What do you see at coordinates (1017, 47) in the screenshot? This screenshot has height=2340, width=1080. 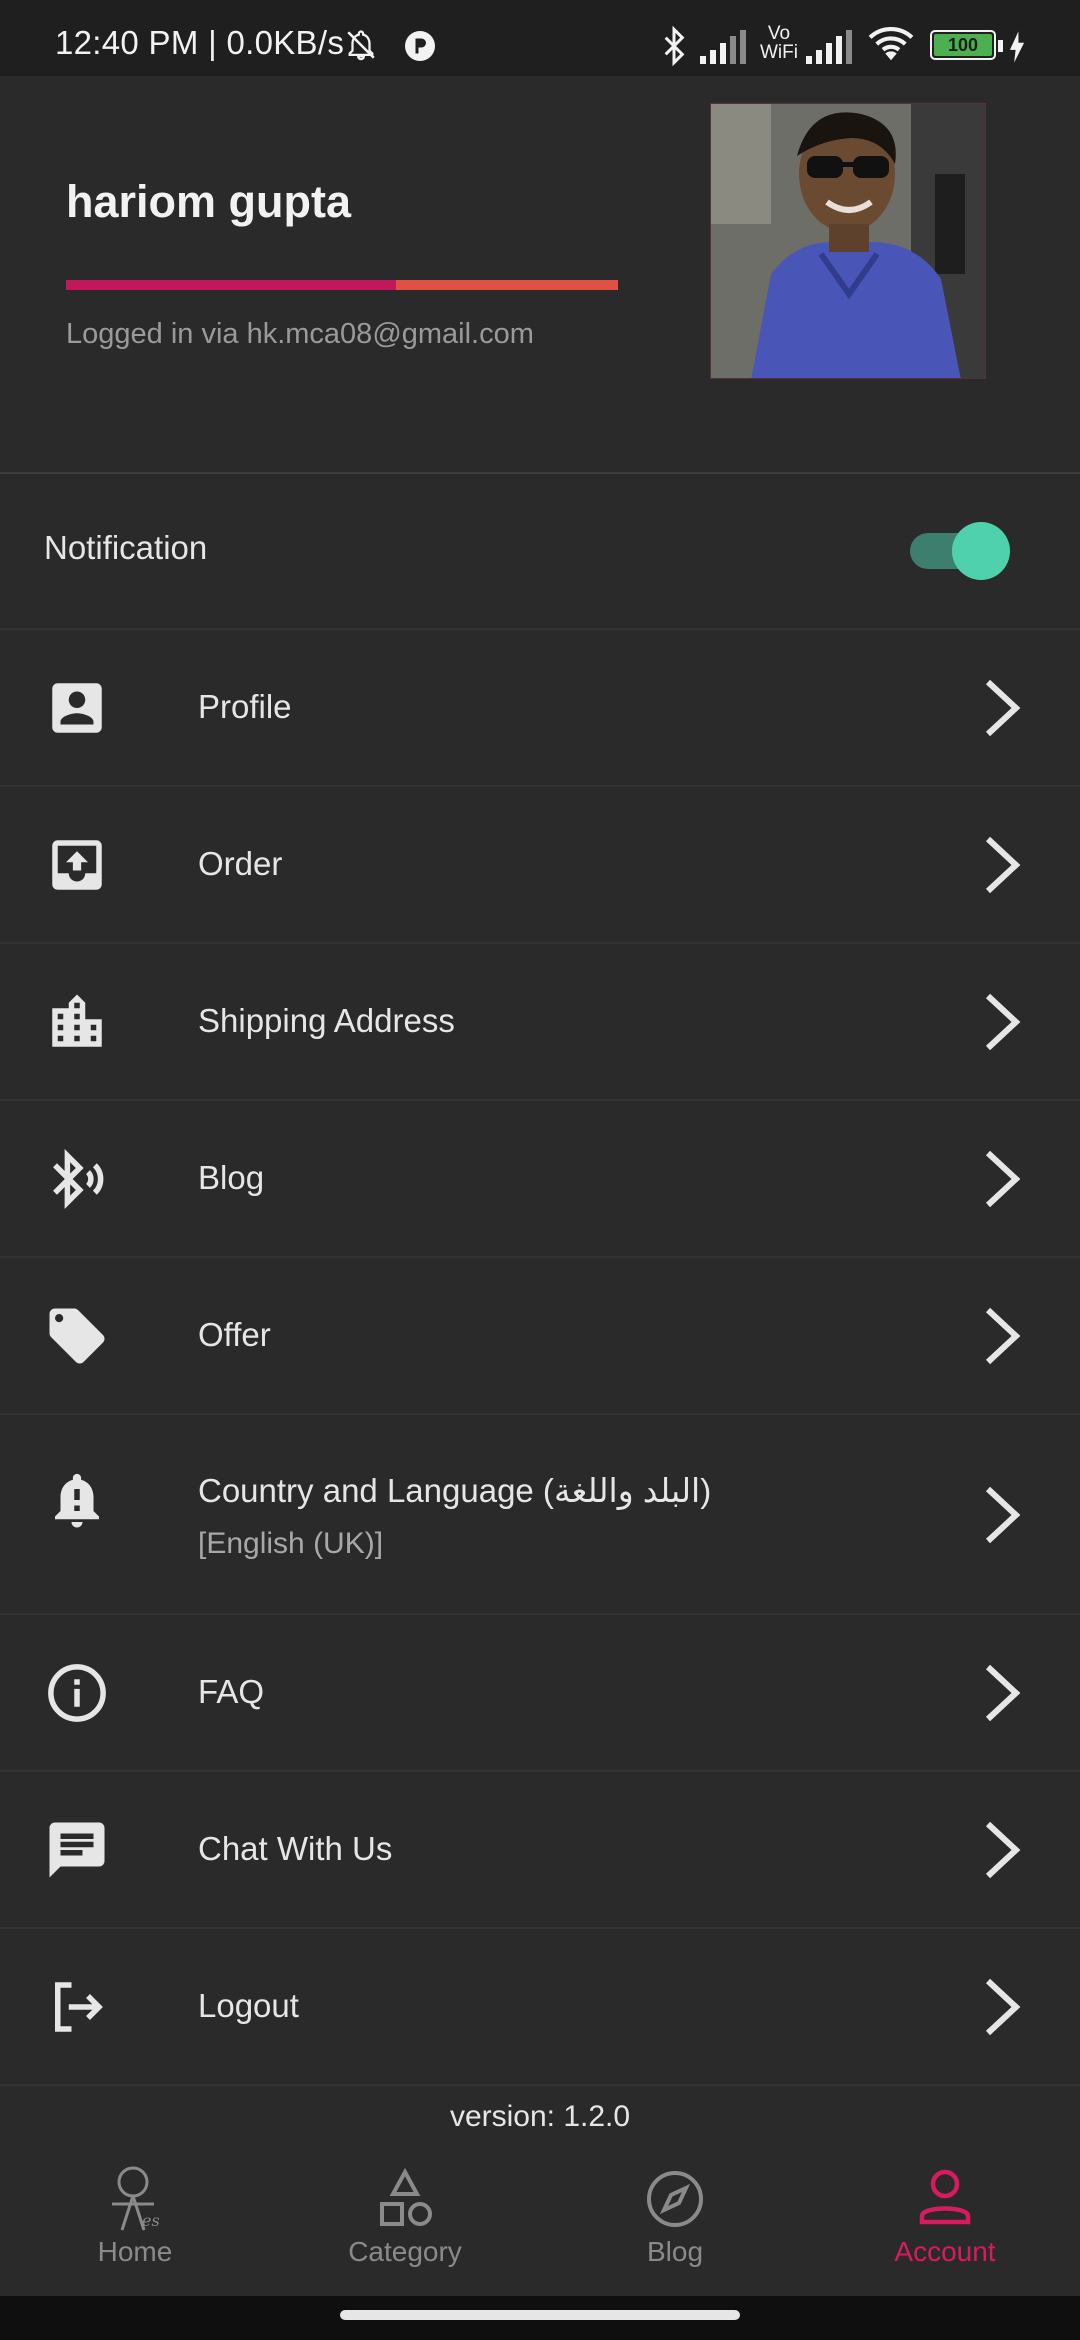 I see `charging-icon` at bounding box center [1017, 47].